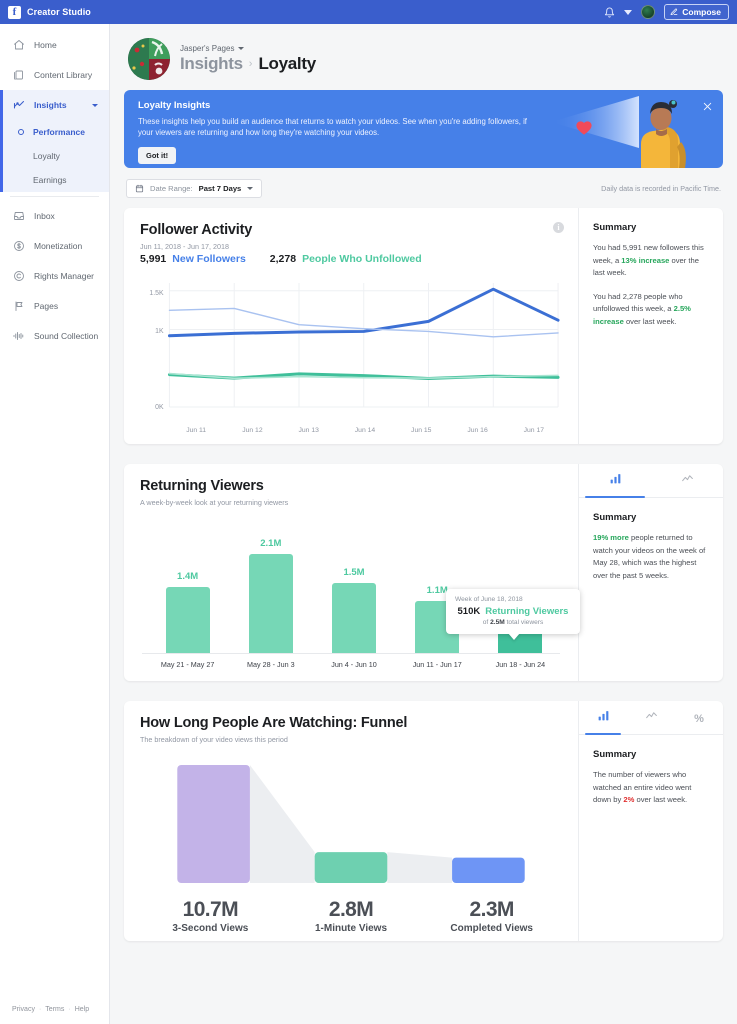 This screenshot has height=1024, width=737. I want to click on tooltip-subtext: of 2.5M total viewers, so click(513, 622).